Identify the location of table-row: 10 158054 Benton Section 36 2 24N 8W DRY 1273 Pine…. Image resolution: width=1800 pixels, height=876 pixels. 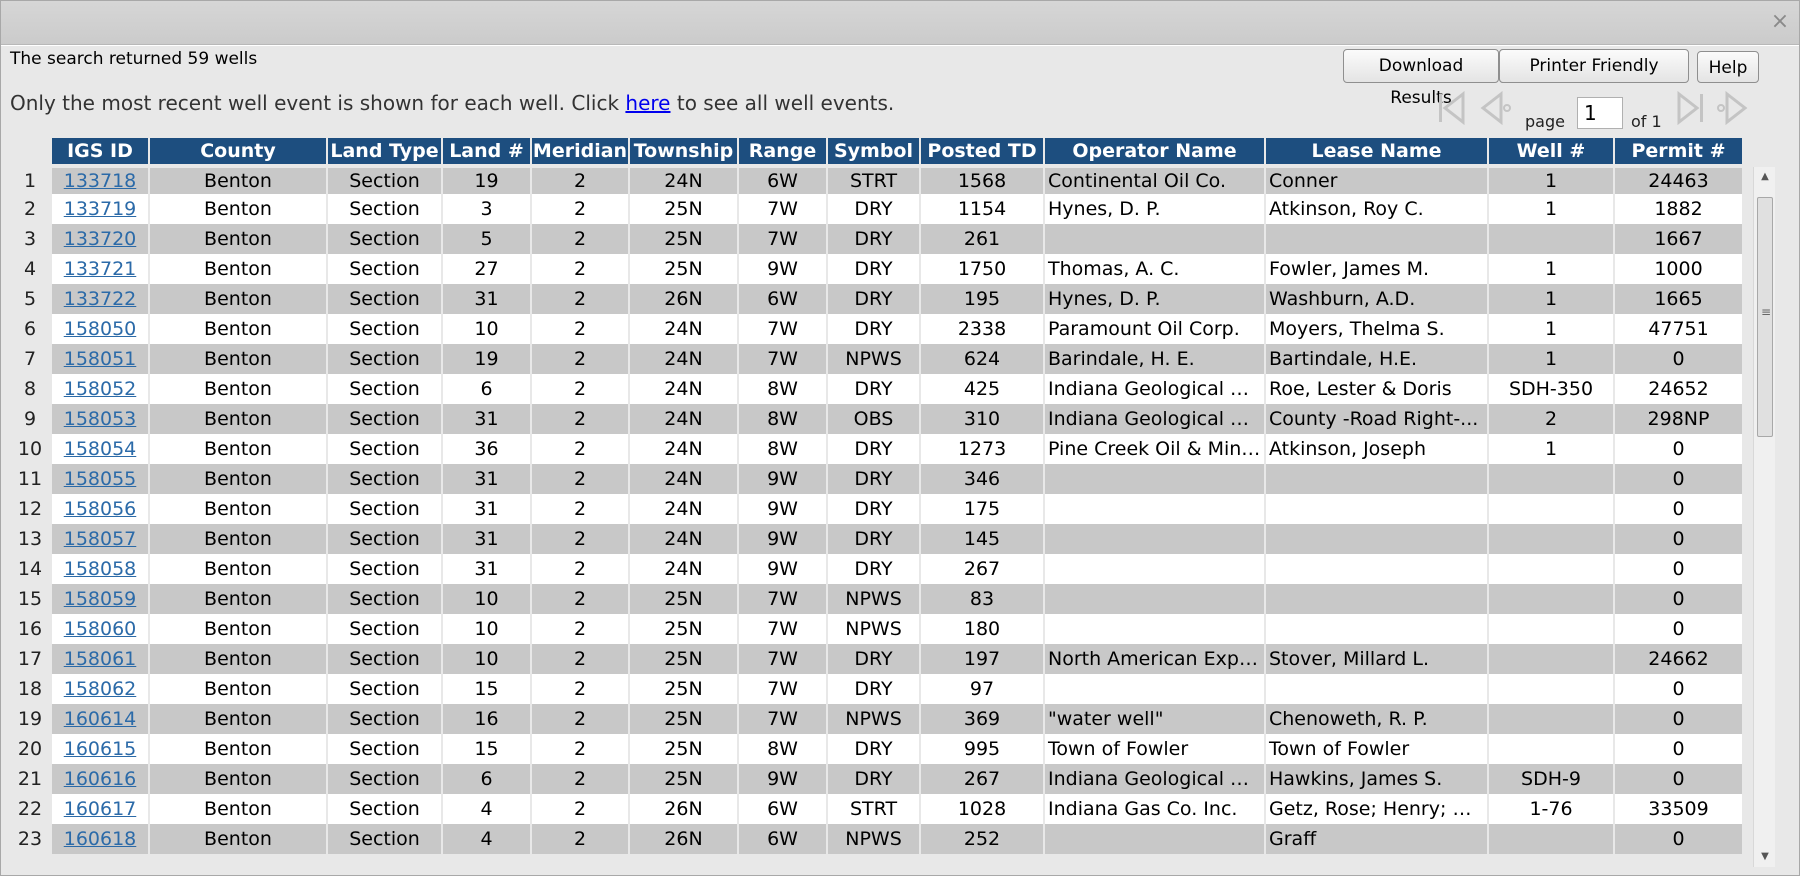
(877, 449).